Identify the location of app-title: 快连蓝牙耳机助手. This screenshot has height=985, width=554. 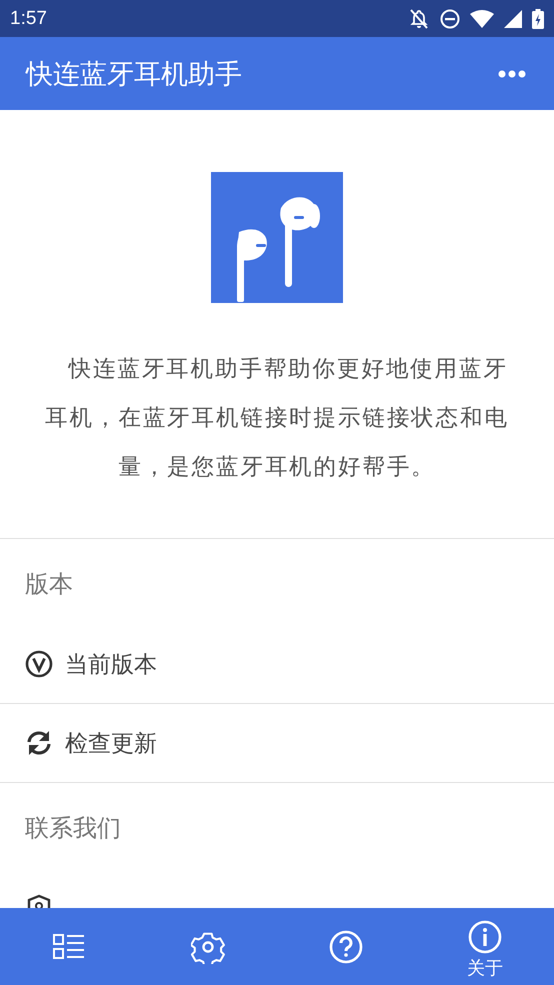
(134, 75).